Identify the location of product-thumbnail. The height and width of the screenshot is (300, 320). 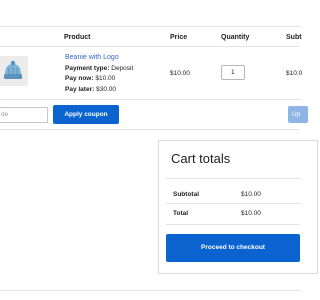
(14, 71).